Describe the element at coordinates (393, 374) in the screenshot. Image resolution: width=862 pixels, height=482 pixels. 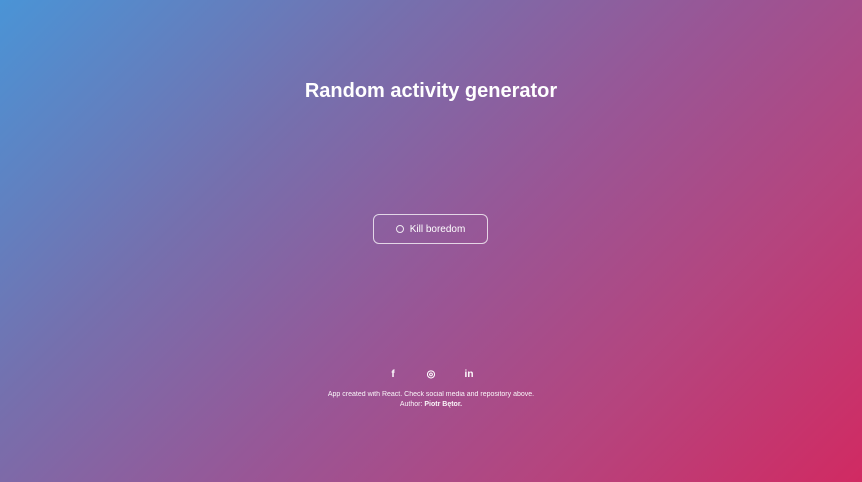
I see `facebook-icon: f` at that location.